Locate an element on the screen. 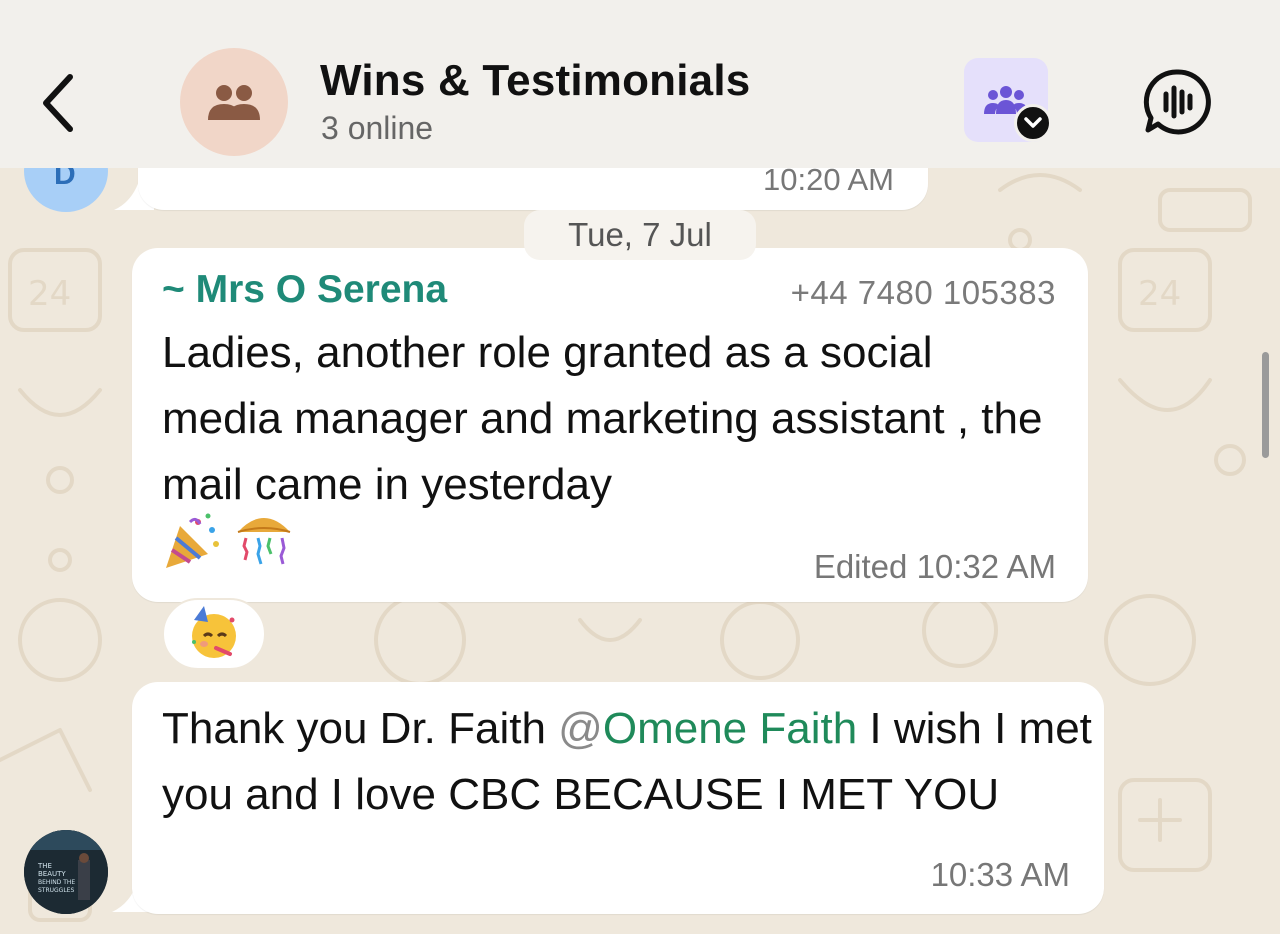  emoji-row is located at coordinates (229, 542).